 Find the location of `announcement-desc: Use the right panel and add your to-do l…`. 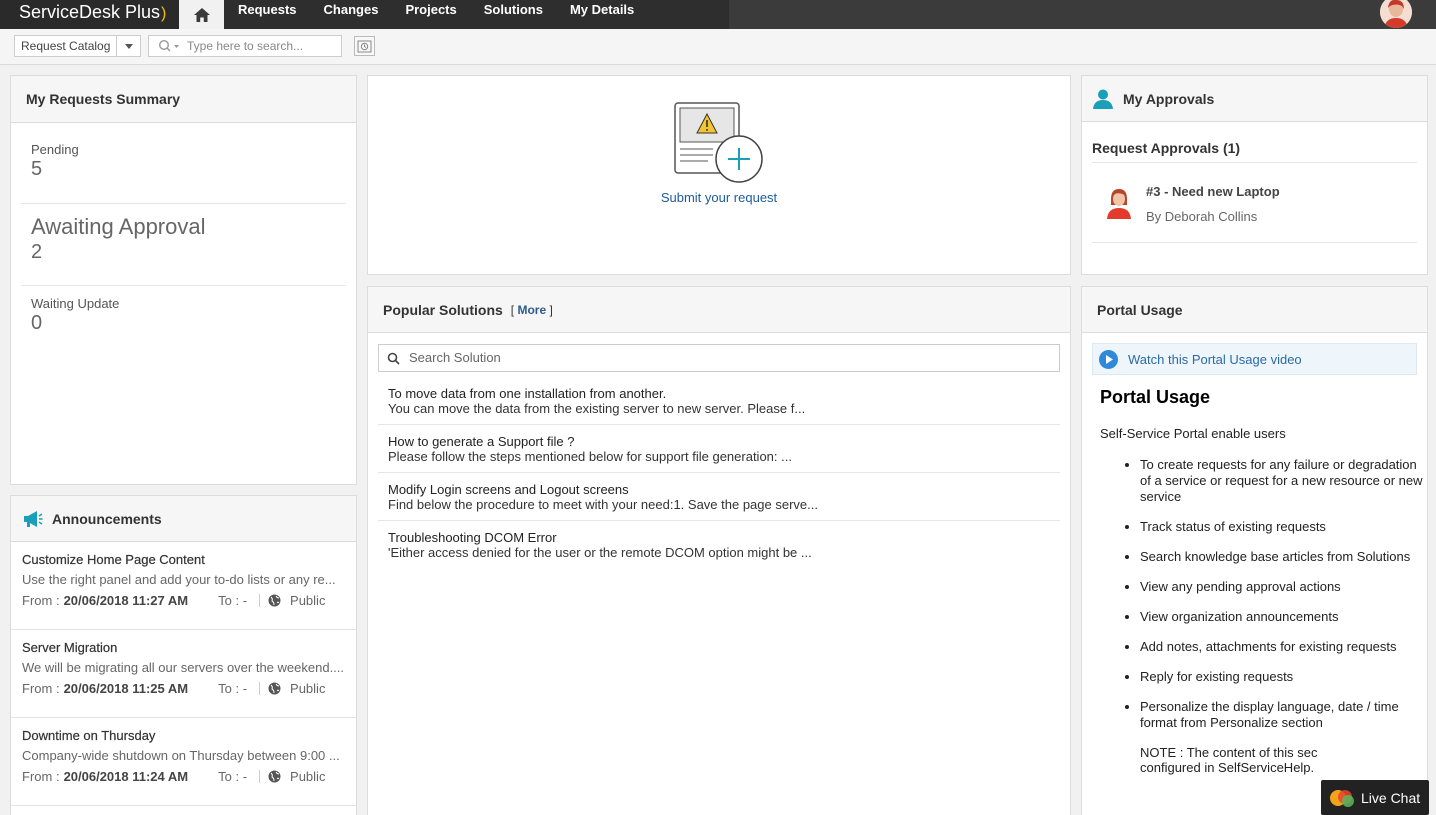

announcement-desc: Use the right panel and add your to-do l… is located at coordinates (179, 579).